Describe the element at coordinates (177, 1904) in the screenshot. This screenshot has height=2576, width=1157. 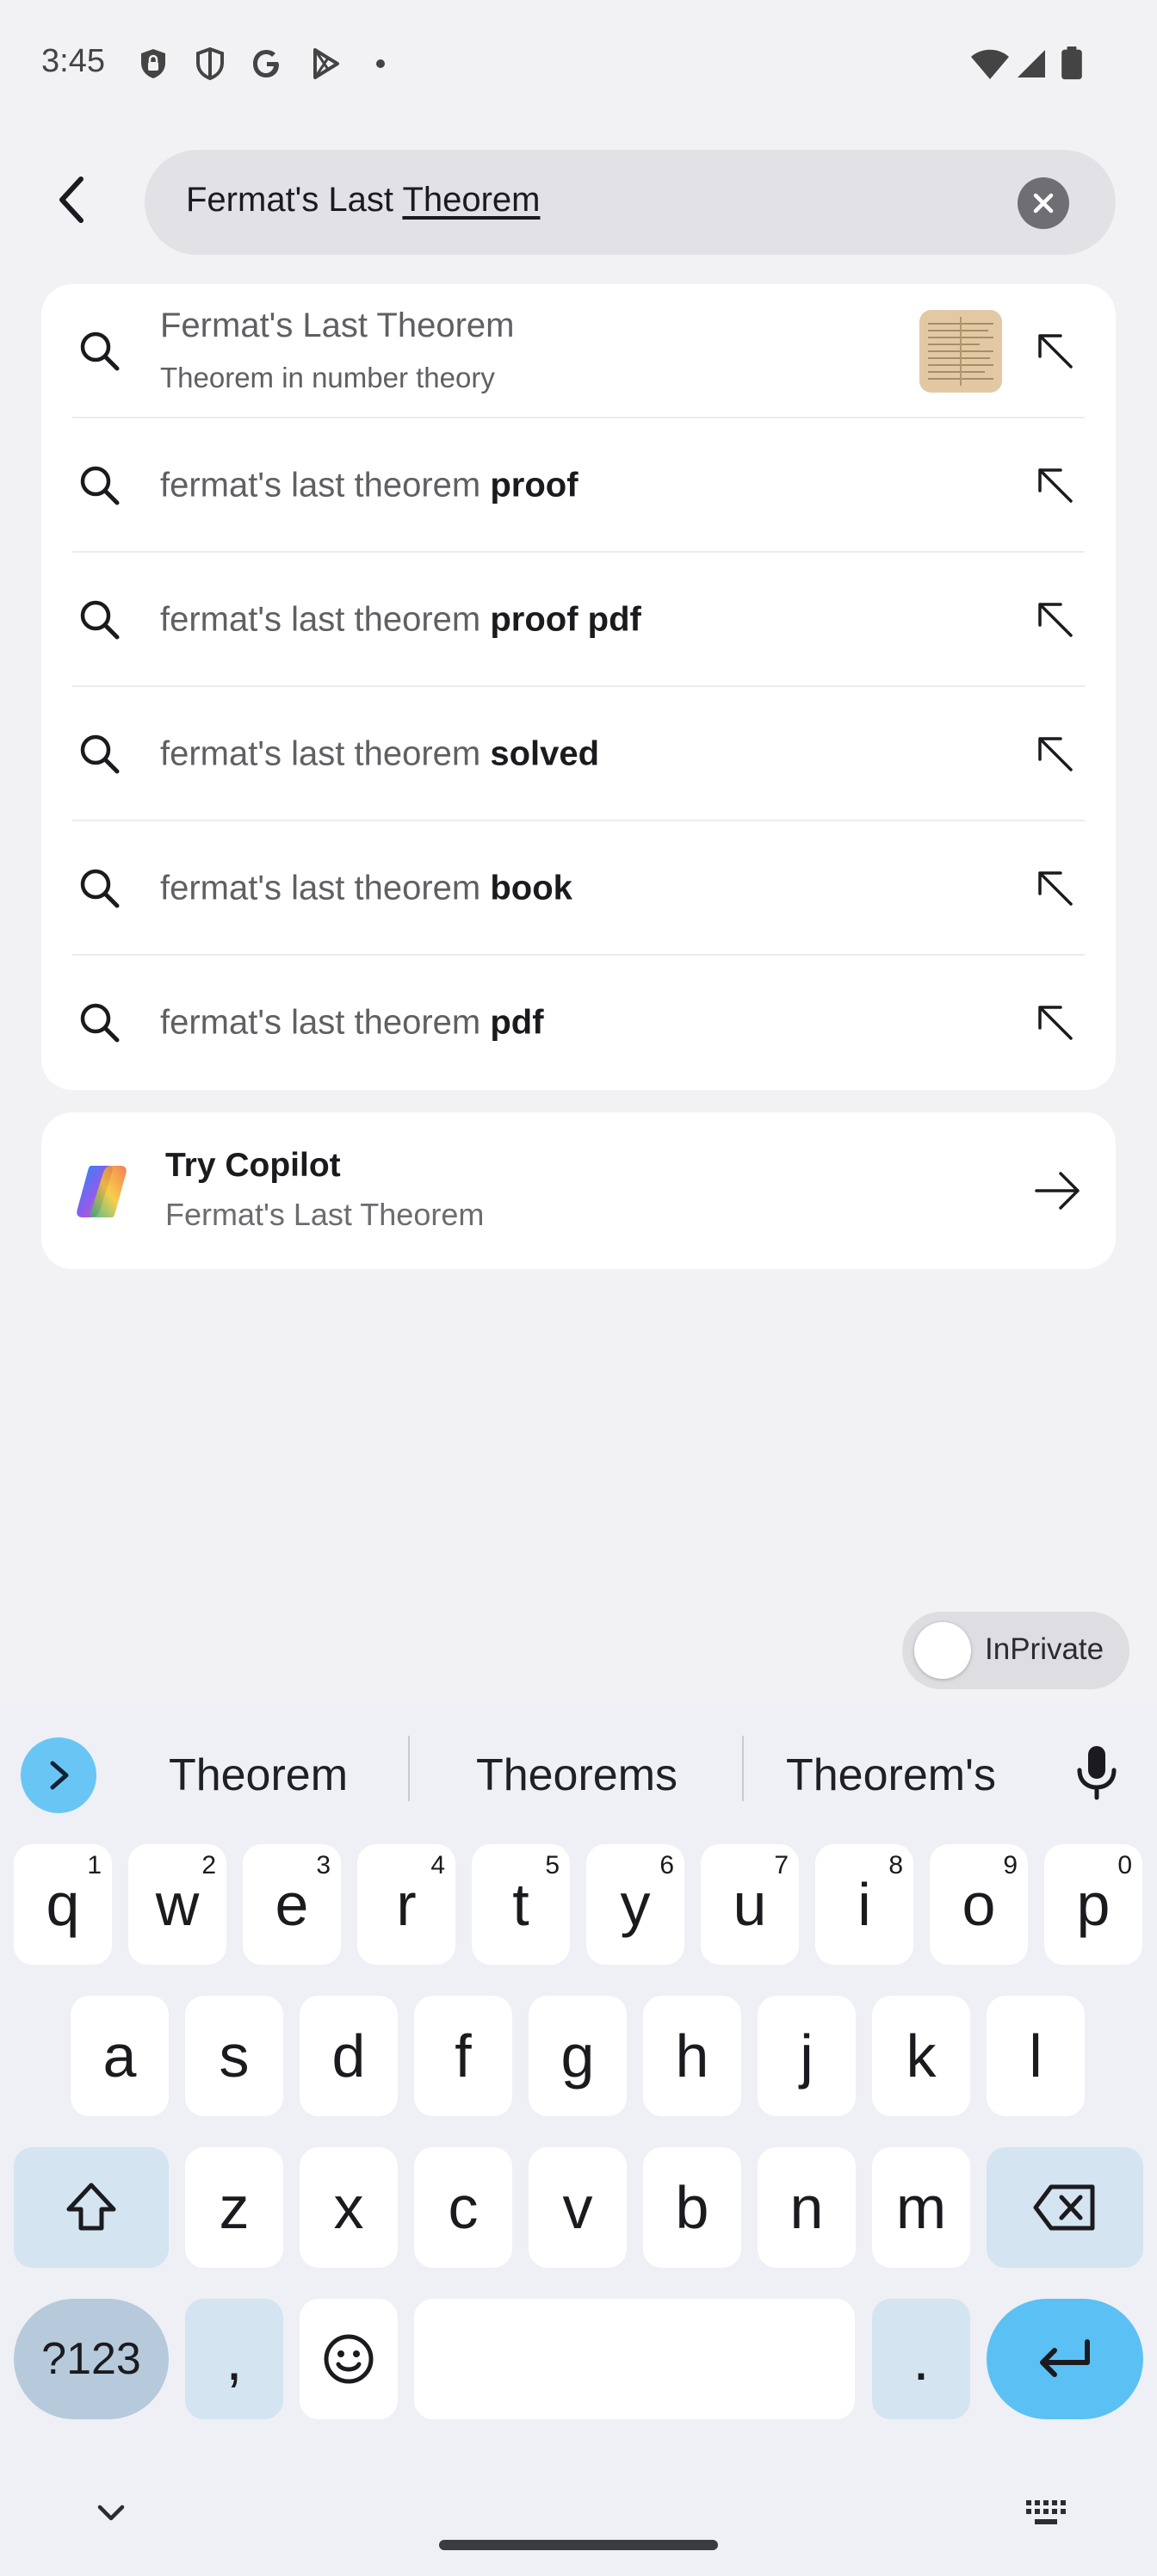
I see `key-w: w2` at that location.